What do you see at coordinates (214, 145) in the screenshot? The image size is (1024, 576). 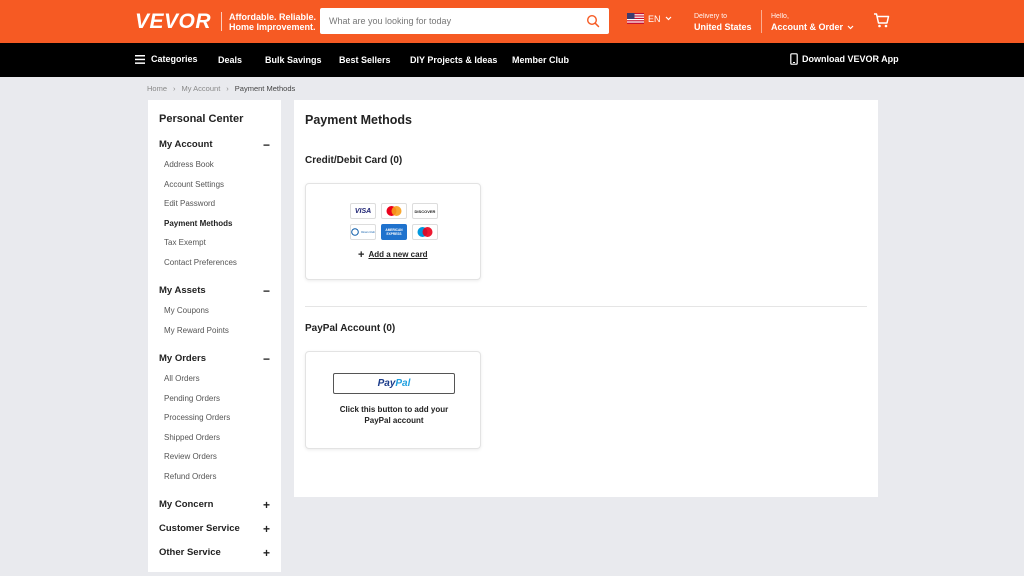 I see `sidebar-group-my-account: My Account −` at bounding box center [214, 145].